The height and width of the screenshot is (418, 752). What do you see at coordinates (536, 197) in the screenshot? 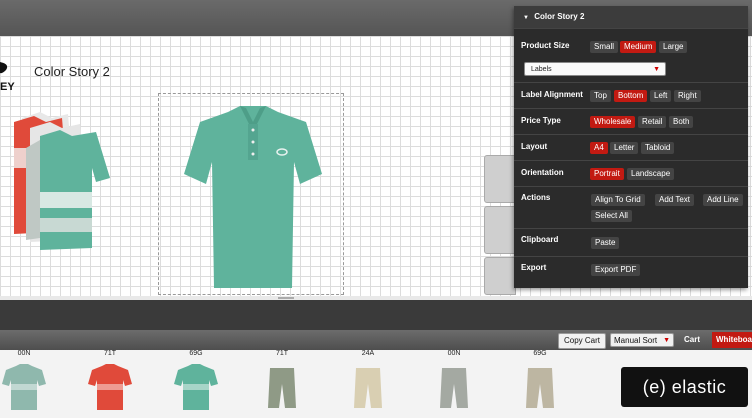
I see `actions-label: Actions` at bounding box center [536, 197].